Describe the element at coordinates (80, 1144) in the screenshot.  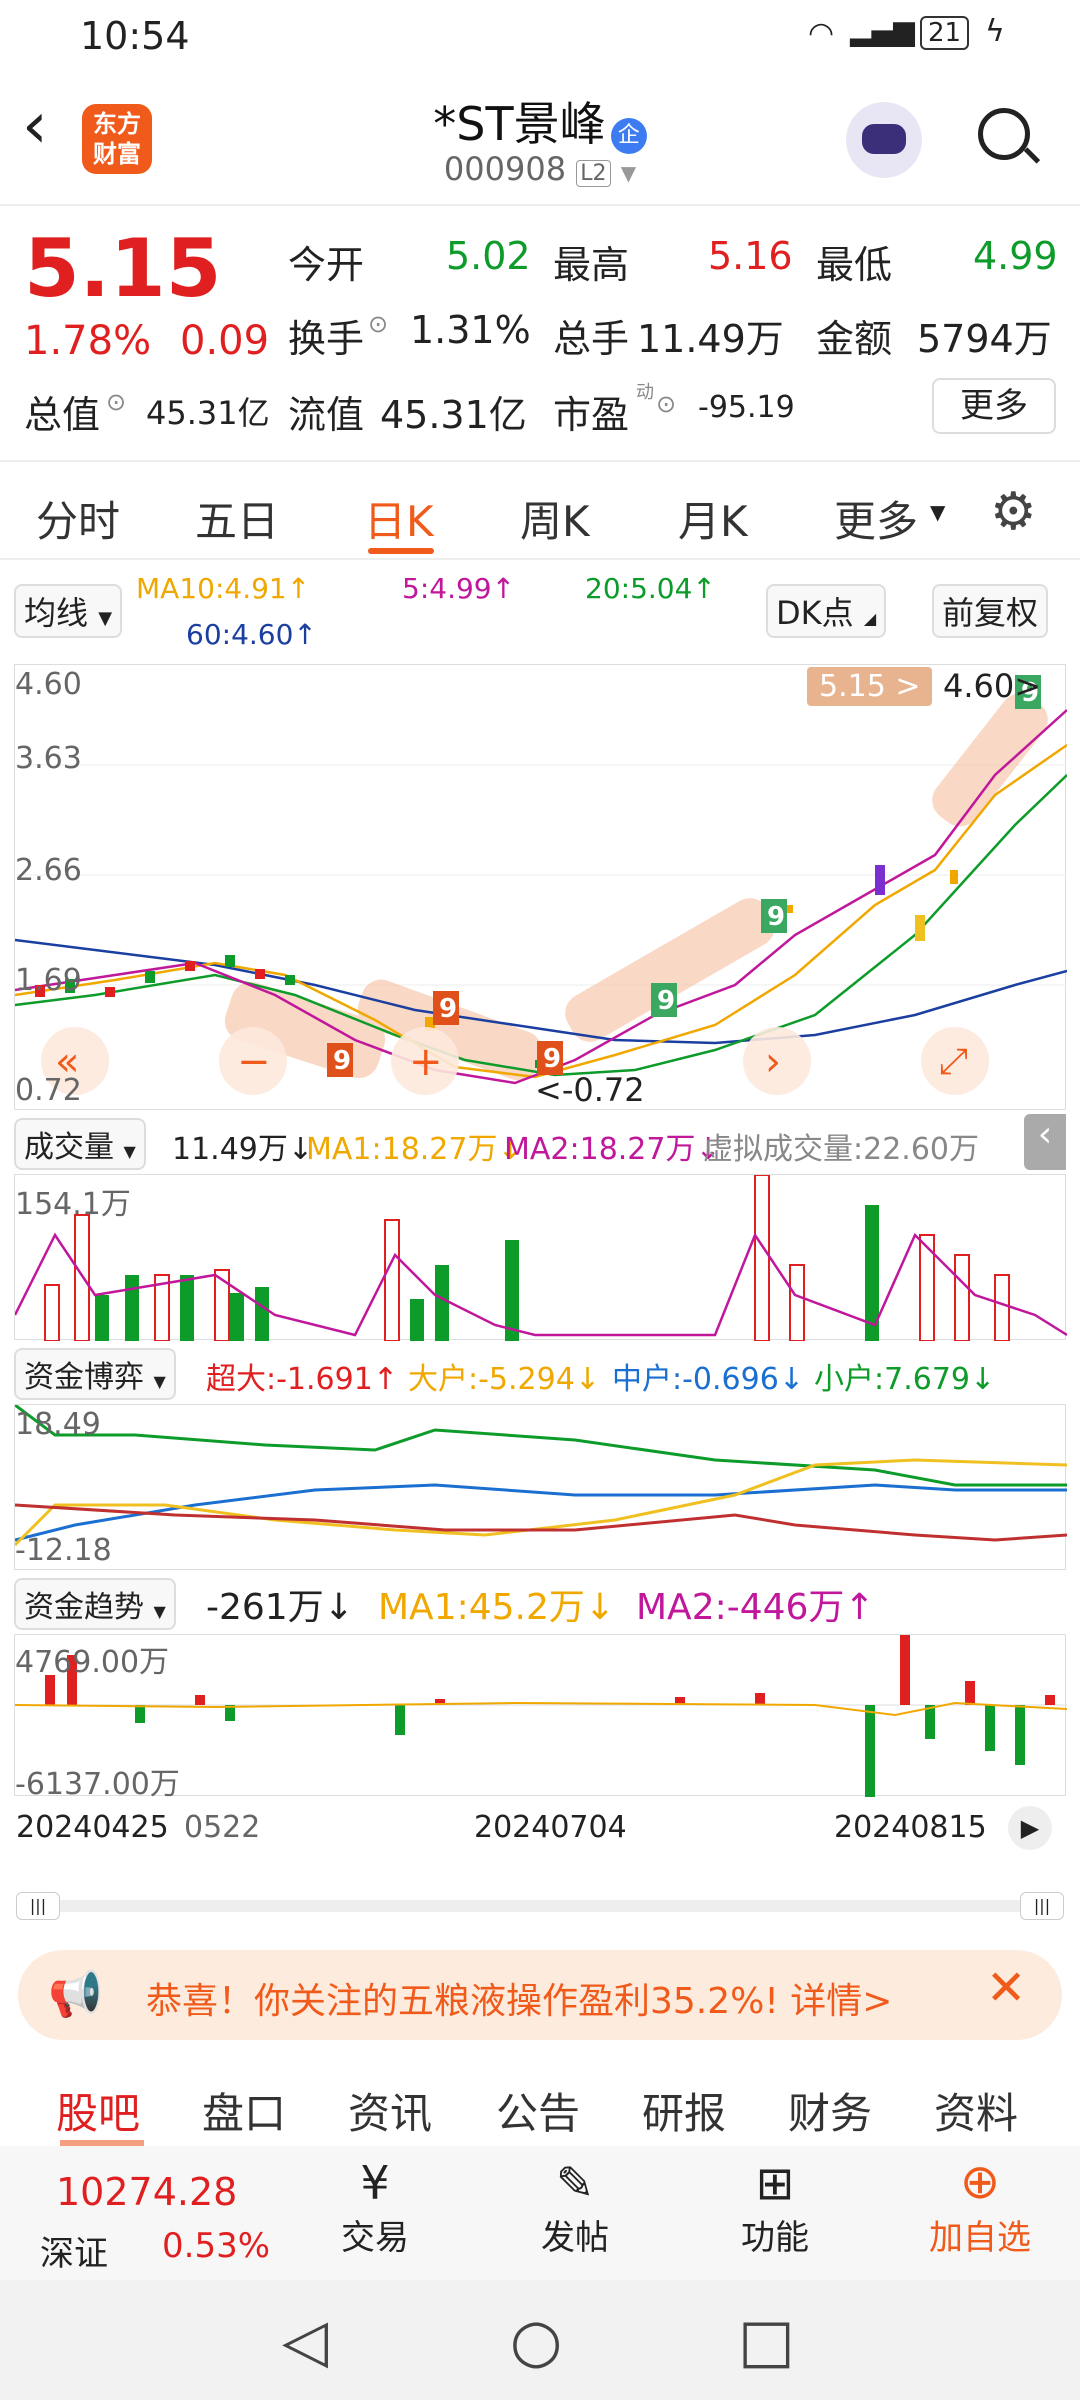
I see `volume-selector: 成交量 ▼` at that location.